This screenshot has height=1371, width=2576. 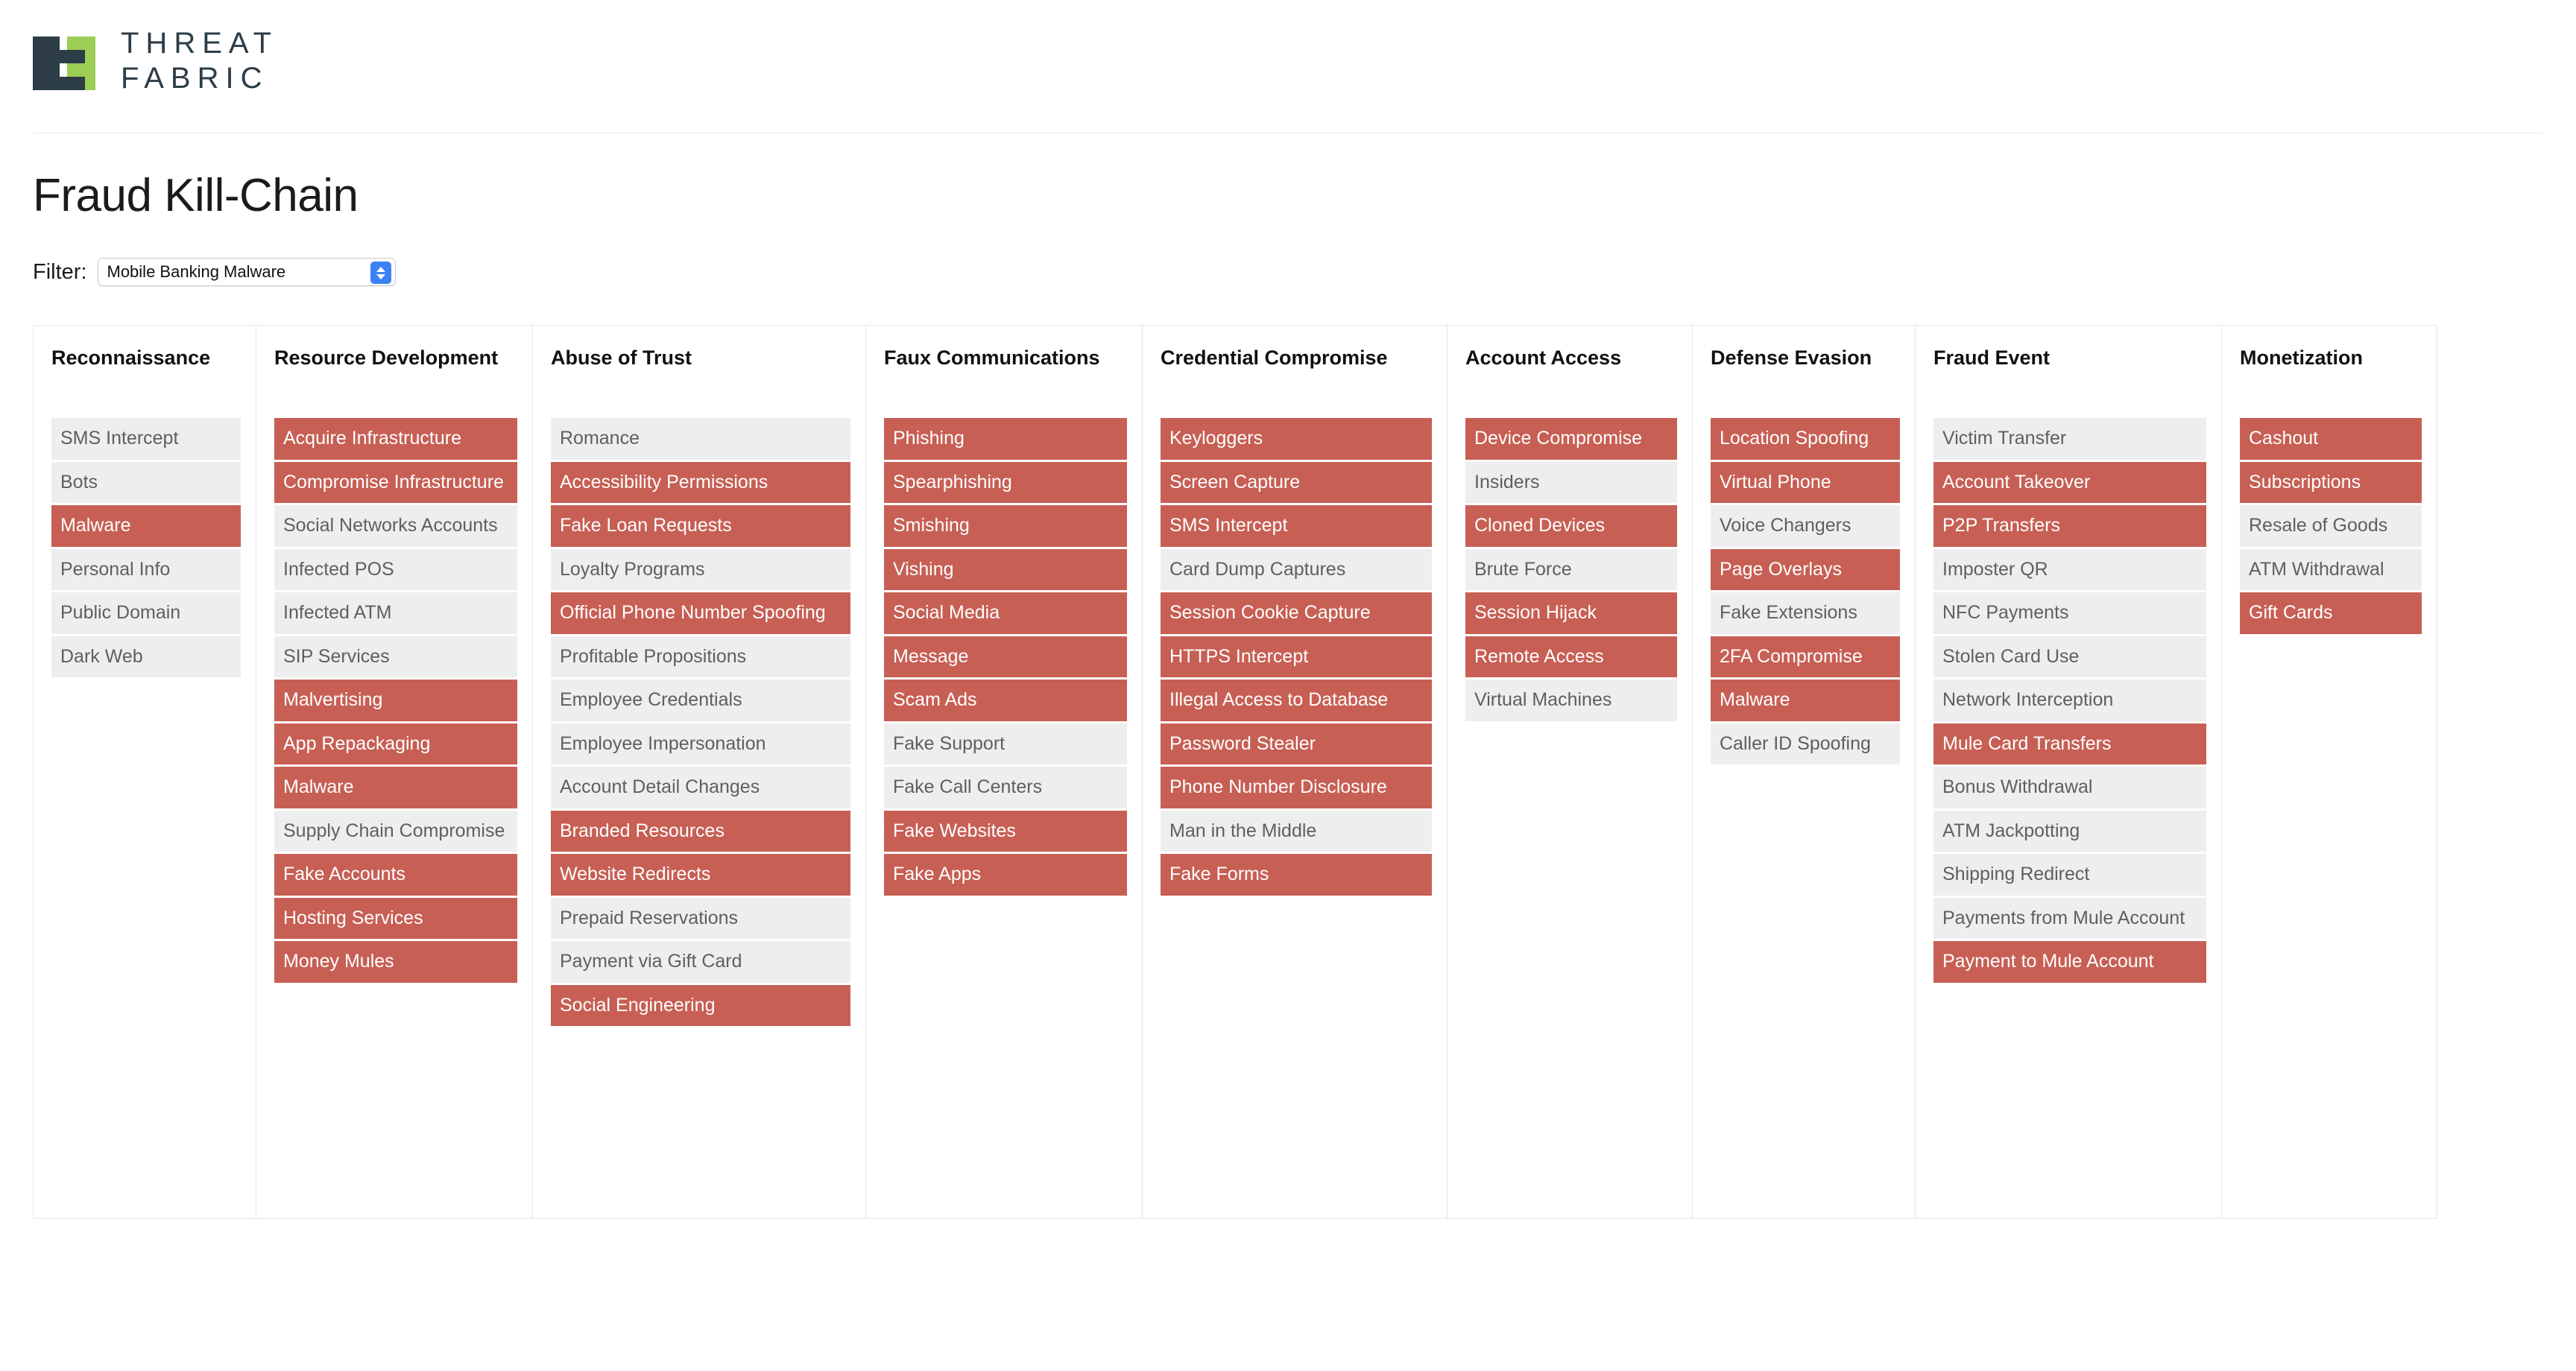 I want to click on technique-item: Voice Changers, so click(x=1805, y=526).